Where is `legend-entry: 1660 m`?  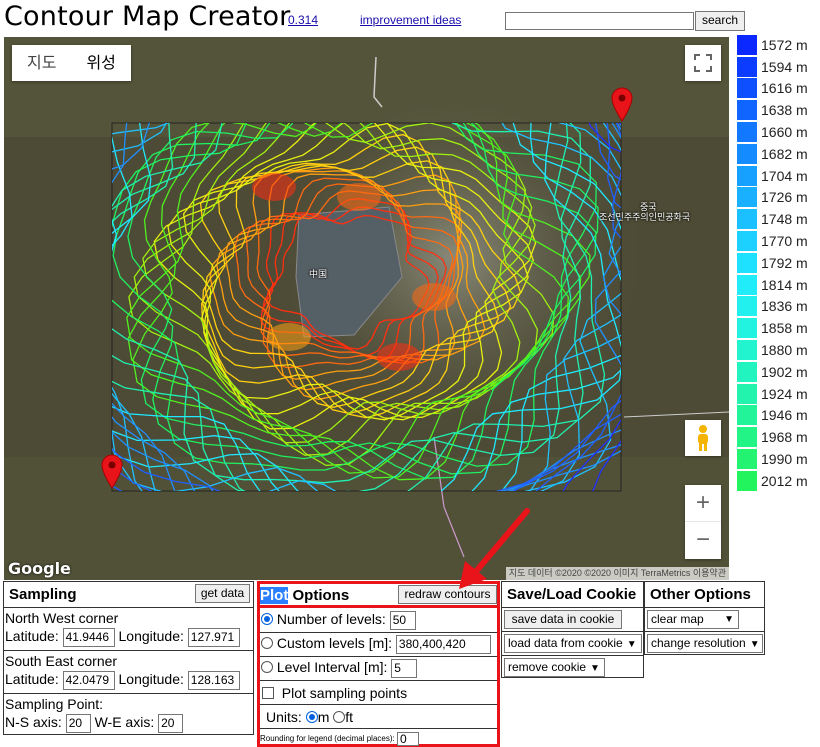 legend-entry: 1660 m is located at coordinates (777, 132).